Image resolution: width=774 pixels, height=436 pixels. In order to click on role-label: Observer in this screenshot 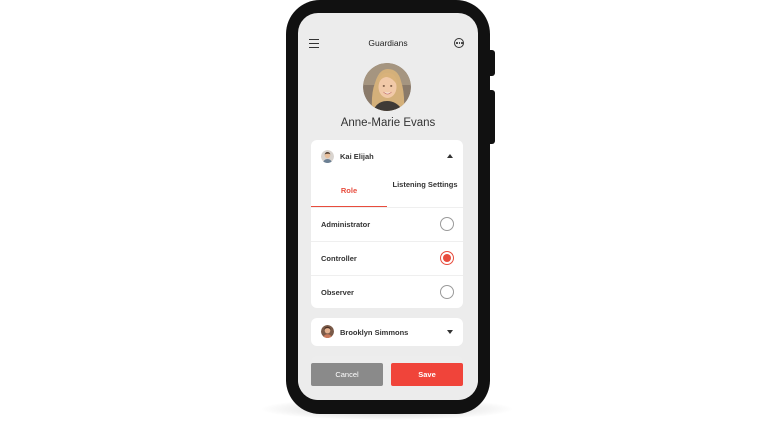, I will do `click(337, 292)`.